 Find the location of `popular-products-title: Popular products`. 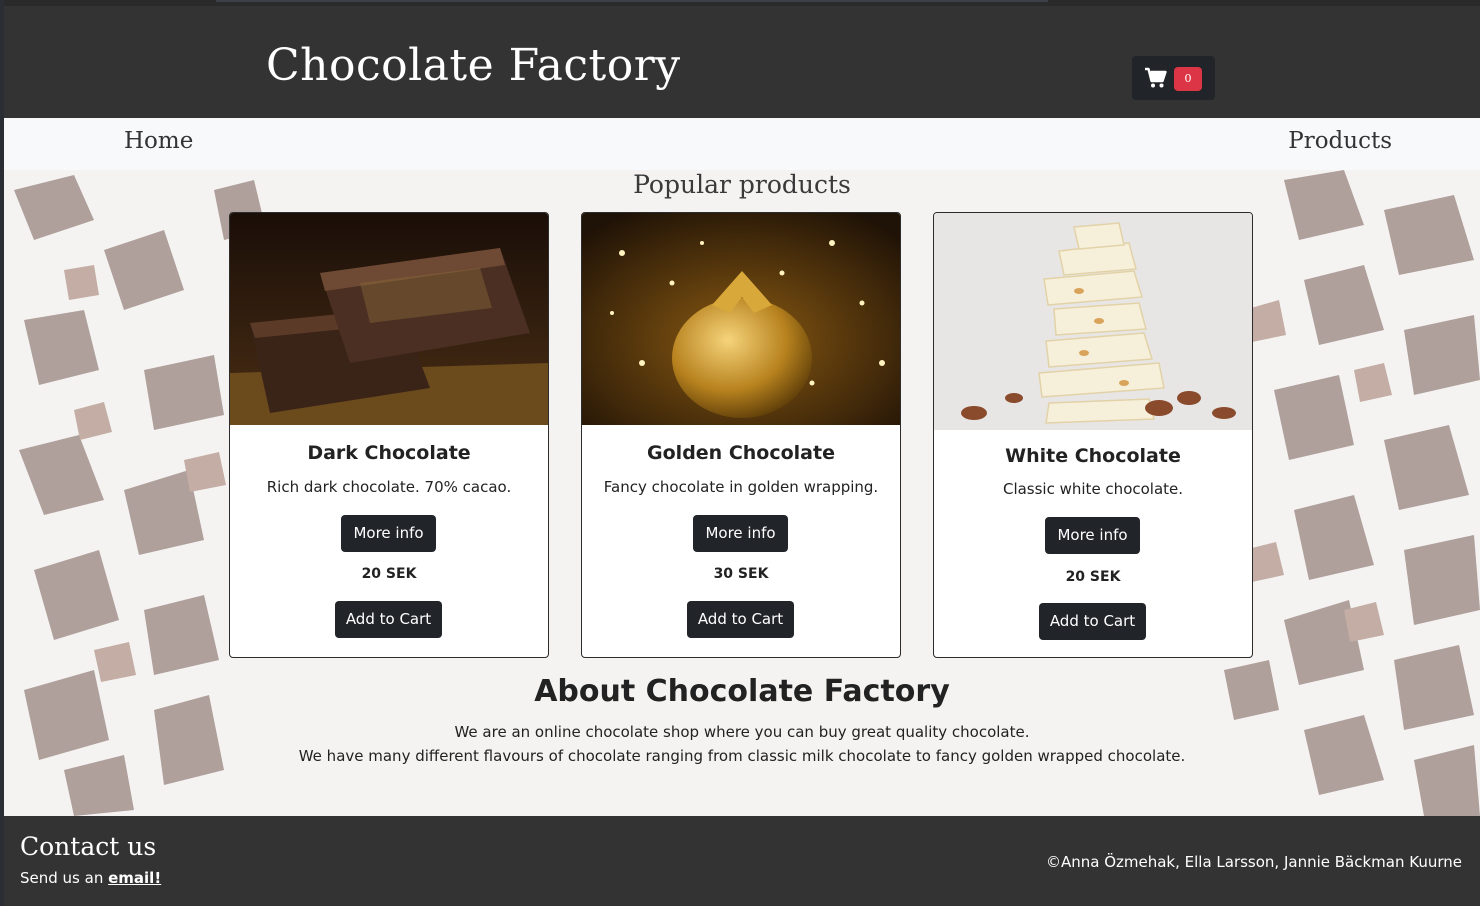

popular-products-title: Popular products is located at coordinates (742, 184).